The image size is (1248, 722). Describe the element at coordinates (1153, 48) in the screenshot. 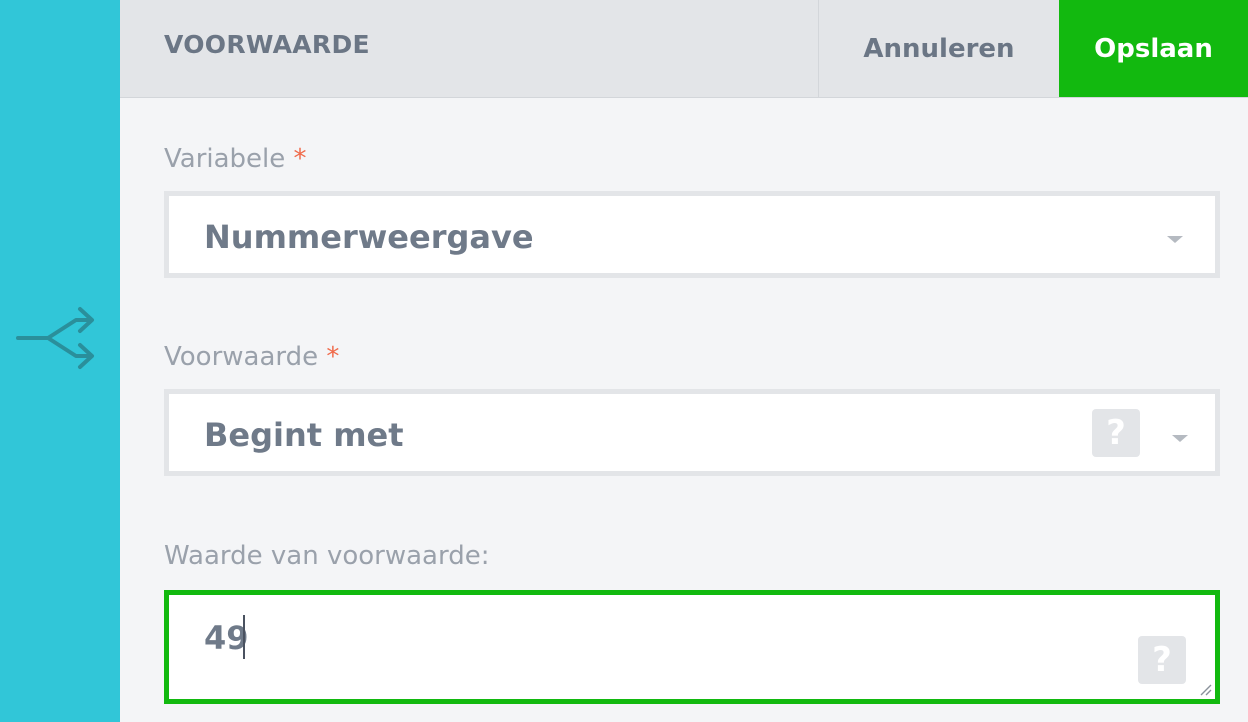

I see `save-button: Opslaan` at that location.